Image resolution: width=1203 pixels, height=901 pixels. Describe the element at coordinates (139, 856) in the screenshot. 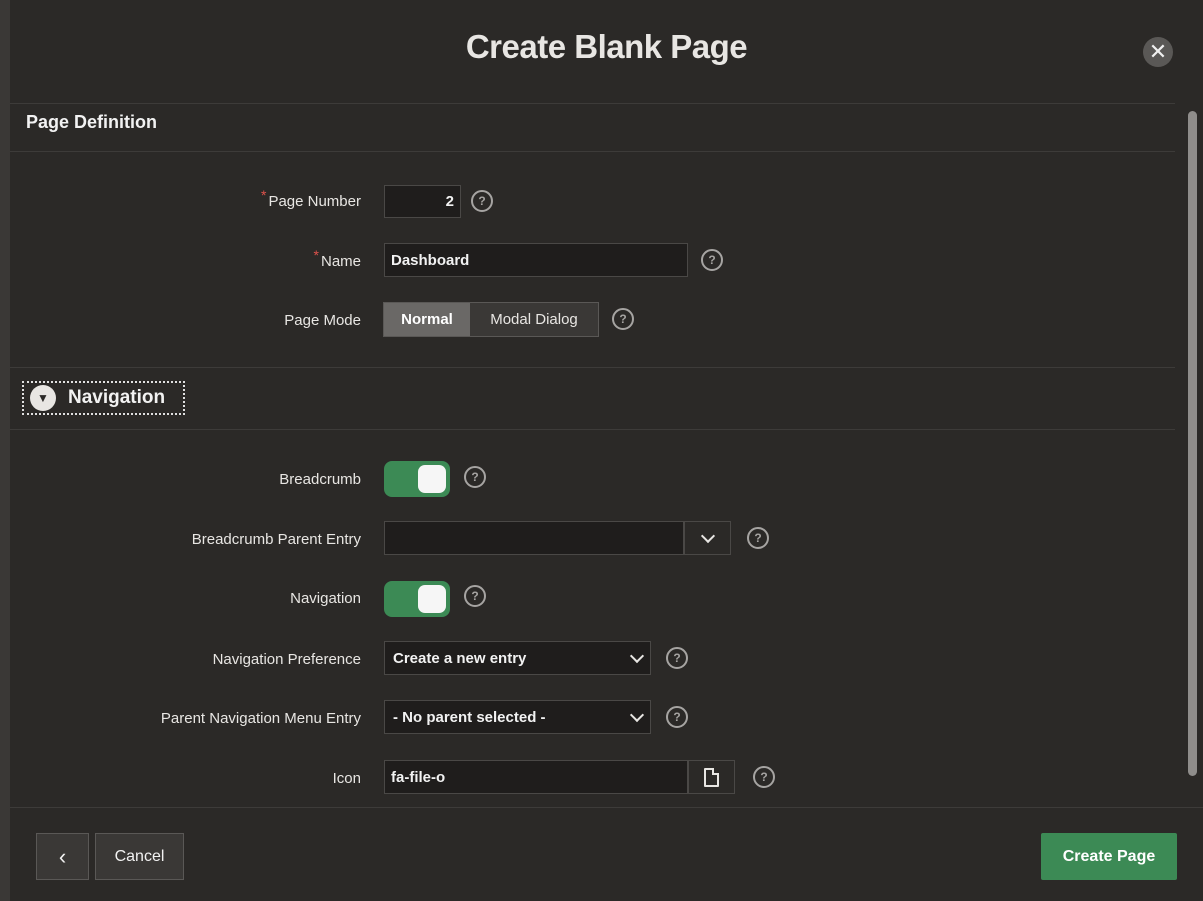

I see `cancel-button: Cancel` at that location.